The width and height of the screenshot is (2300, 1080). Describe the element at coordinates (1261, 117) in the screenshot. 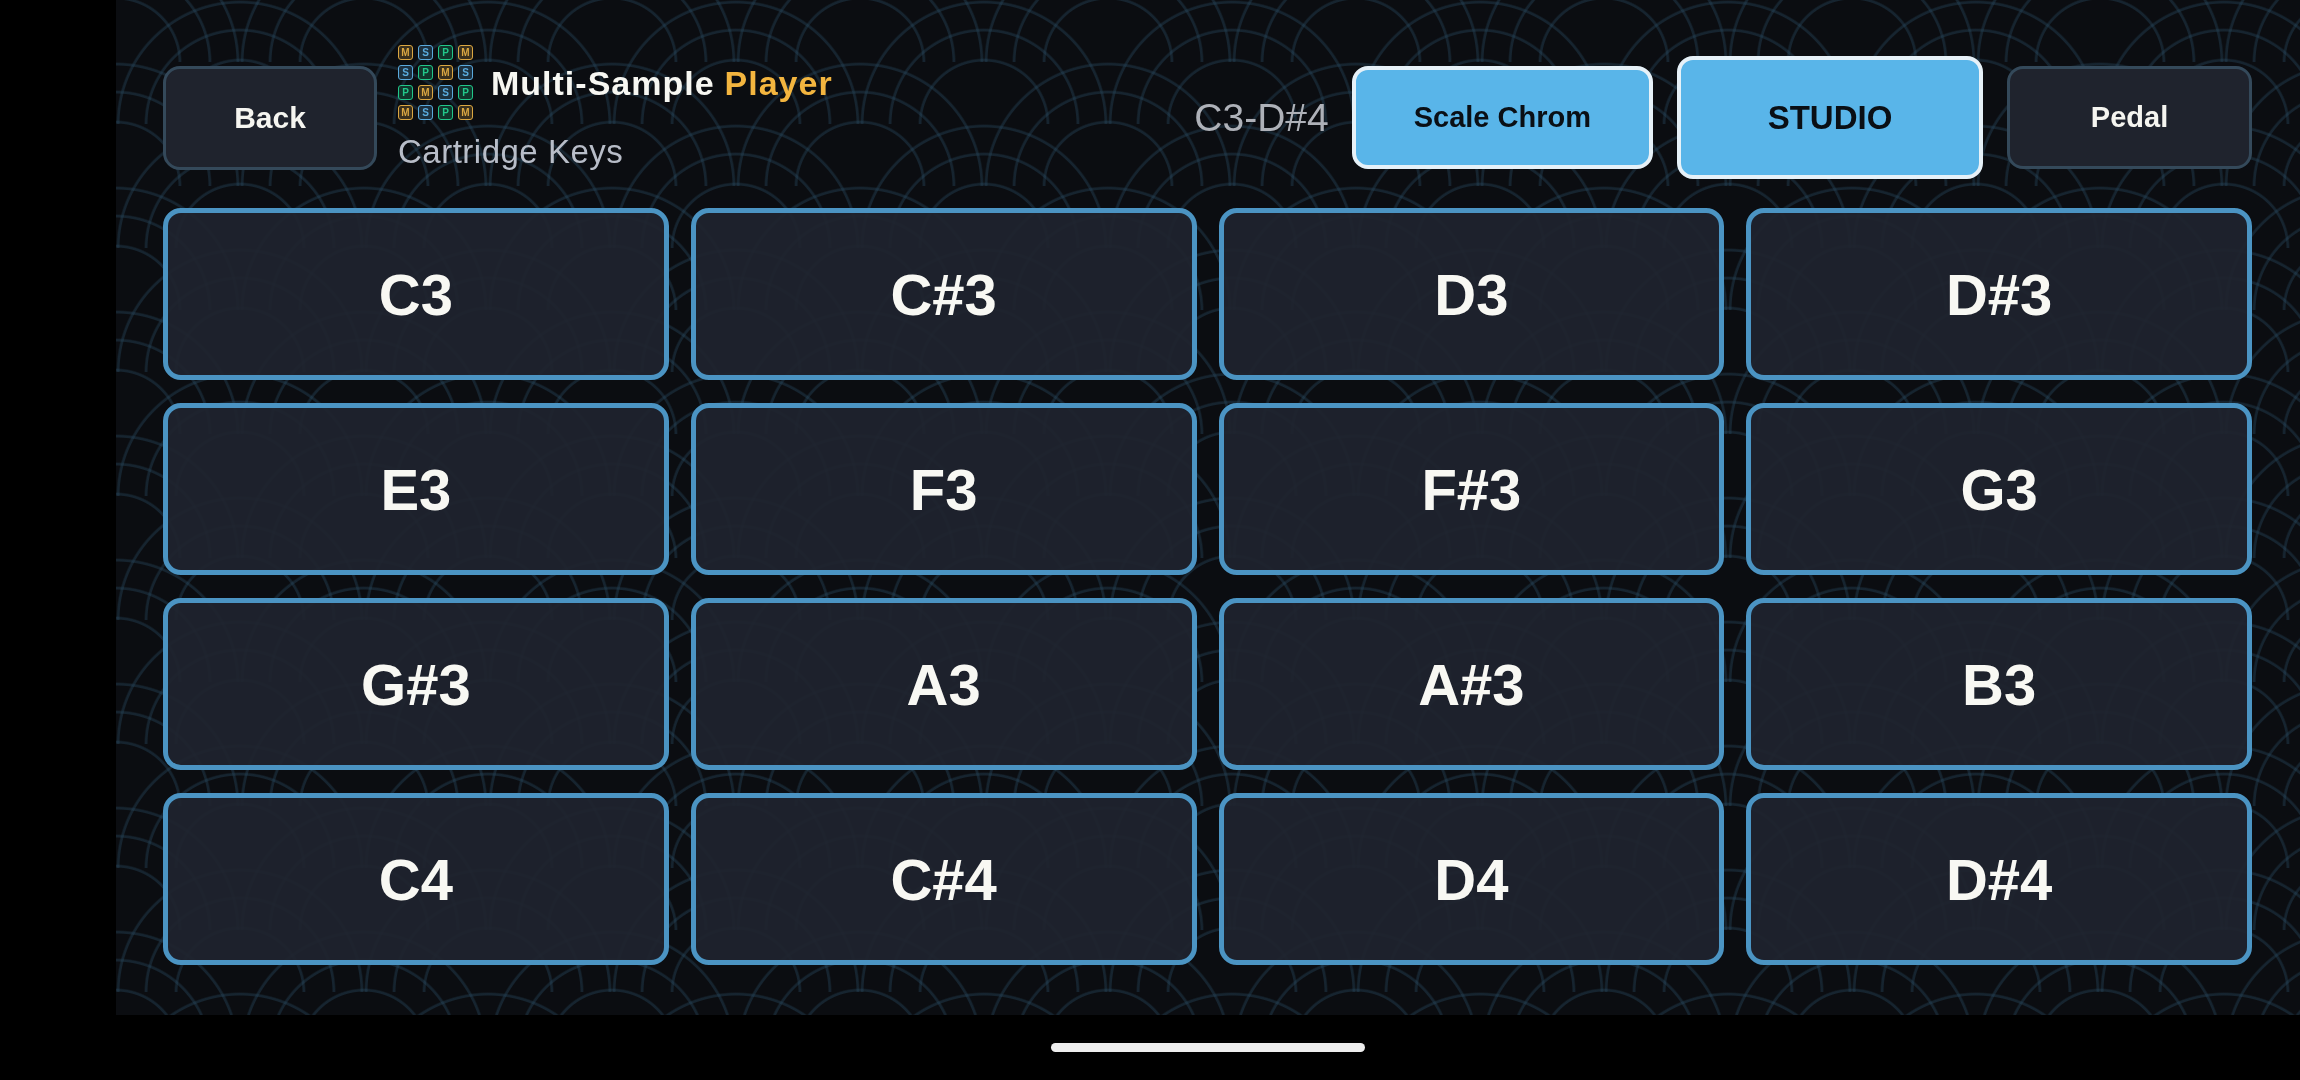

I see `note-range-label: C3-D#4` at that location.